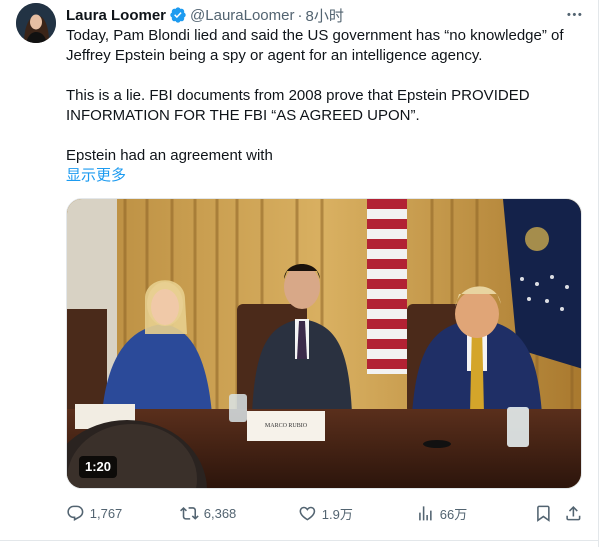 The height and width of the screenshot is (547, 601). What do you see at coordinates (337, 514) in the screenshot?
I see `like-count: 1.9万` at bounding box center [337, 514].